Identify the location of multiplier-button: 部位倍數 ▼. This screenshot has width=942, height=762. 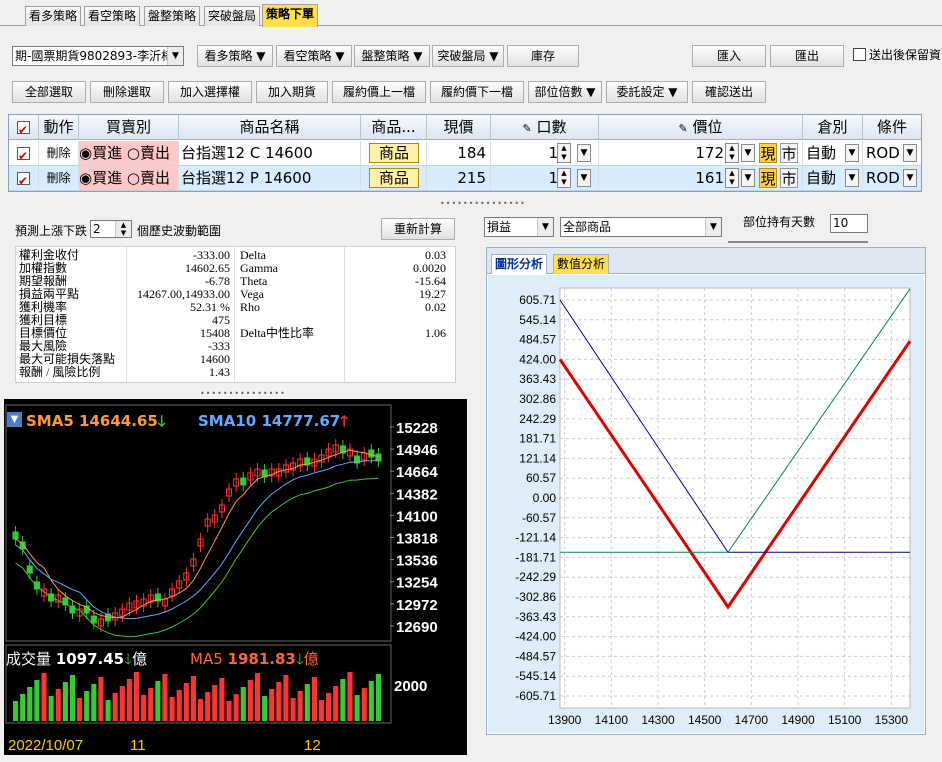
(565, 92).